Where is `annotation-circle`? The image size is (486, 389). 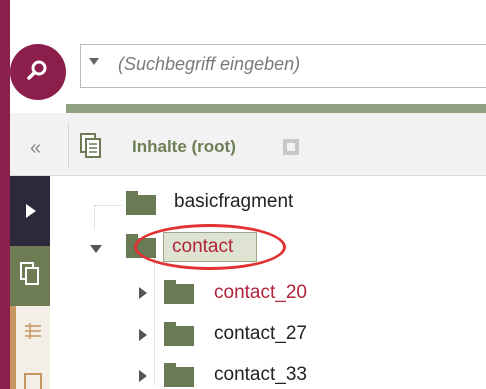
annotation-circle is located at coordinates (210, 247).